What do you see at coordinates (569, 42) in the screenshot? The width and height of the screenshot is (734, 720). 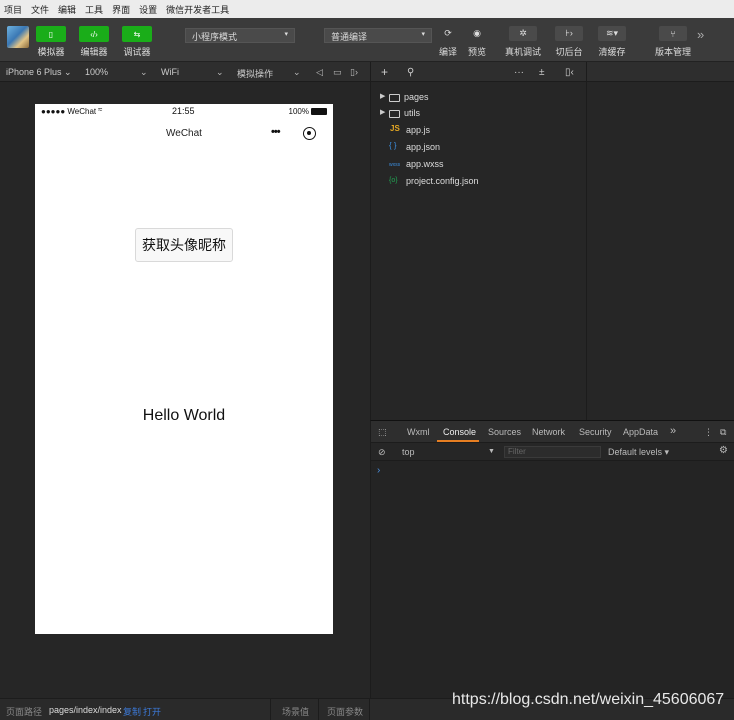 I see `background-button: ⊦› 切后台` at bounding box center [569, 42].